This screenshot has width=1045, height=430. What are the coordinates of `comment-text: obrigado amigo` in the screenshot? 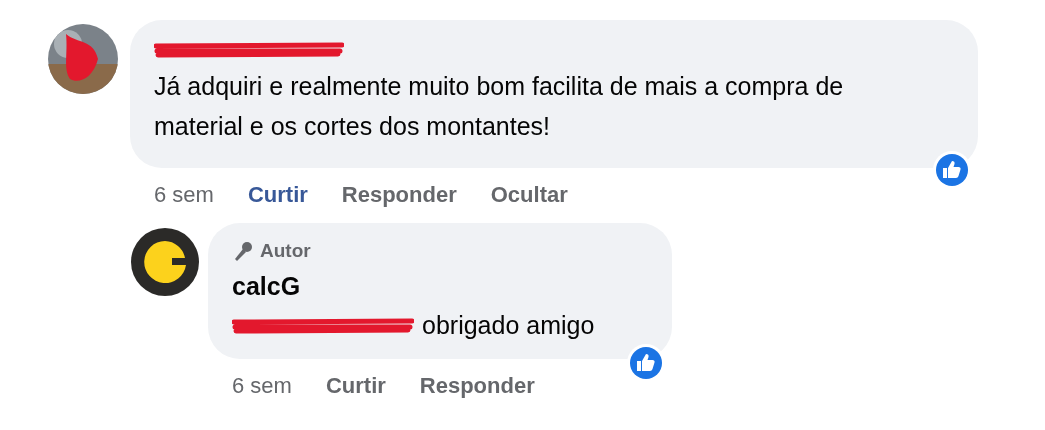 It's located at (508, 325).